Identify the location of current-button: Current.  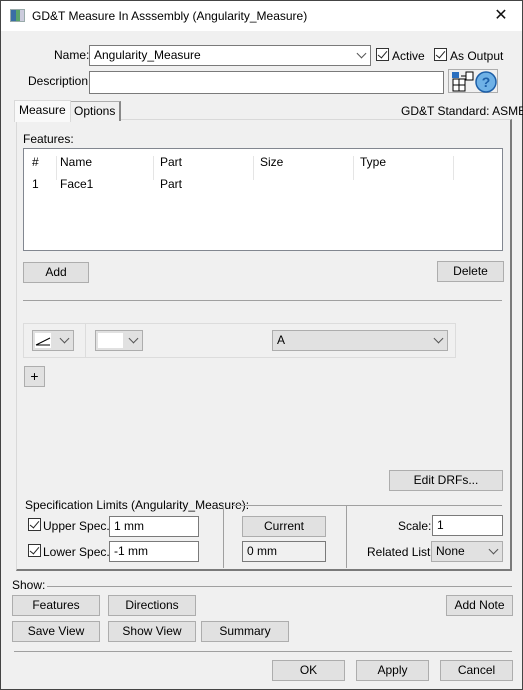
(284, 526).